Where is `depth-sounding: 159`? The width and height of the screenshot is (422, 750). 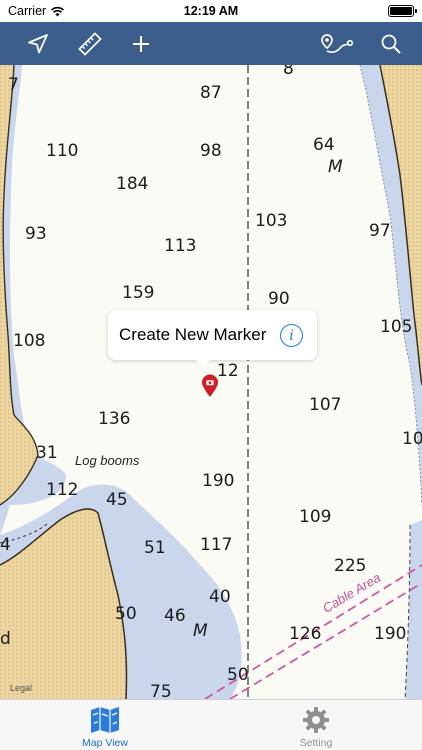
depth-sounding: 159 is located at coordinates (138, 293).